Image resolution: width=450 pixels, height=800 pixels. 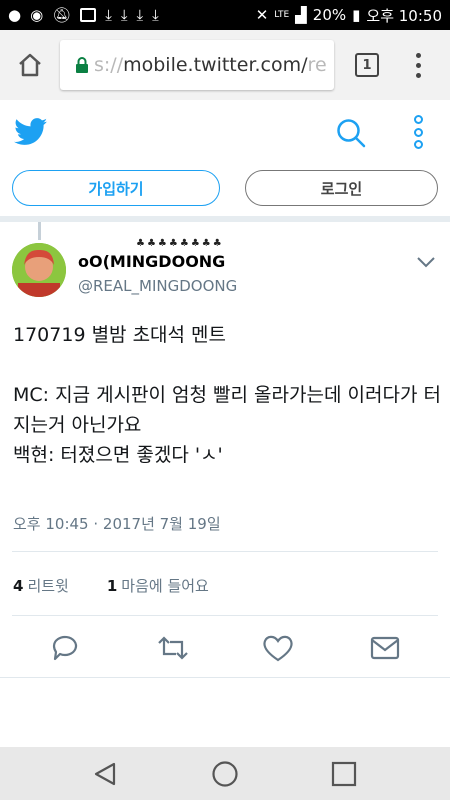 What do you see at coordinates (151, 254) in the screenshot?
I see `author-name: oO(MINGDOONG ♣♣♣♣♣♣♣♣` at bounding box center [151, 254].